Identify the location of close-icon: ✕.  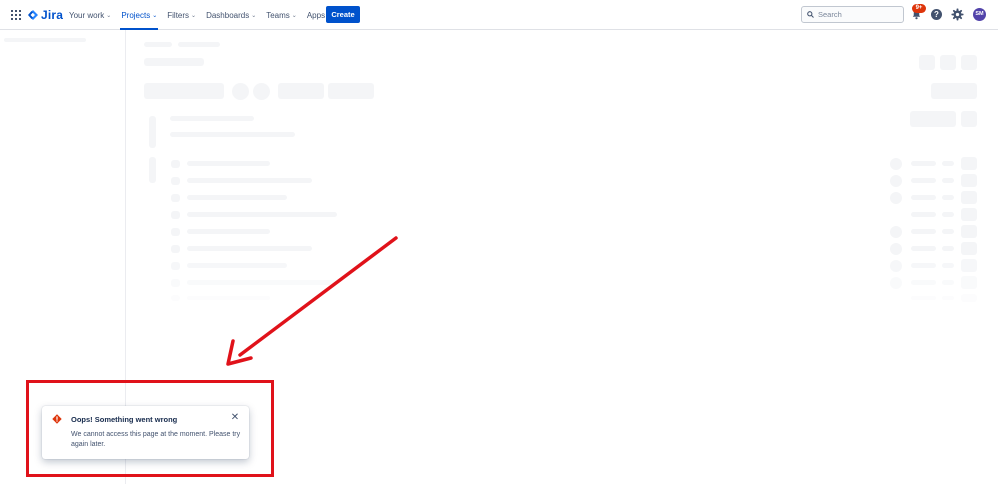
(235, 418).